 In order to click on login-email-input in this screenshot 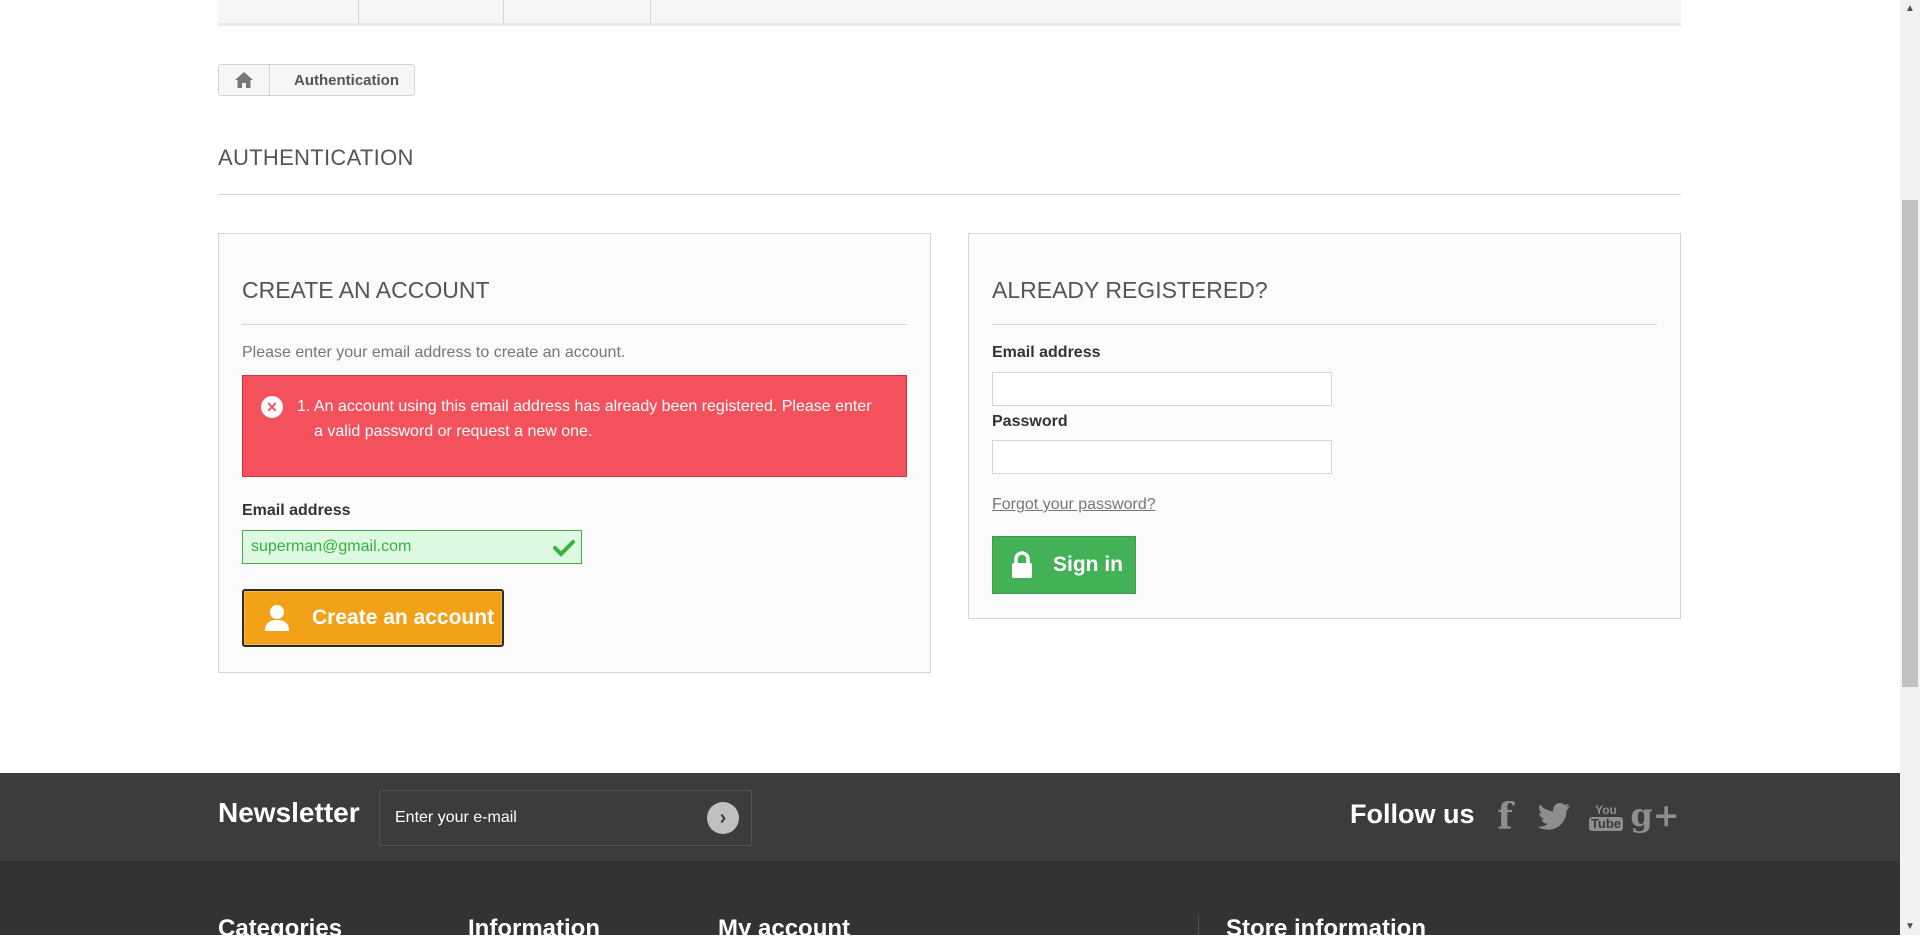, I will do `click(1162, 389)`.